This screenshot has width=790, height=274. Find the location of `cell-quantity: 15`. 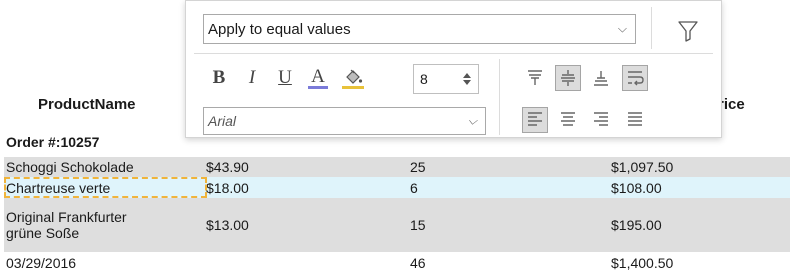

cell-quantity: 15 is located at coordinates (418, 225).